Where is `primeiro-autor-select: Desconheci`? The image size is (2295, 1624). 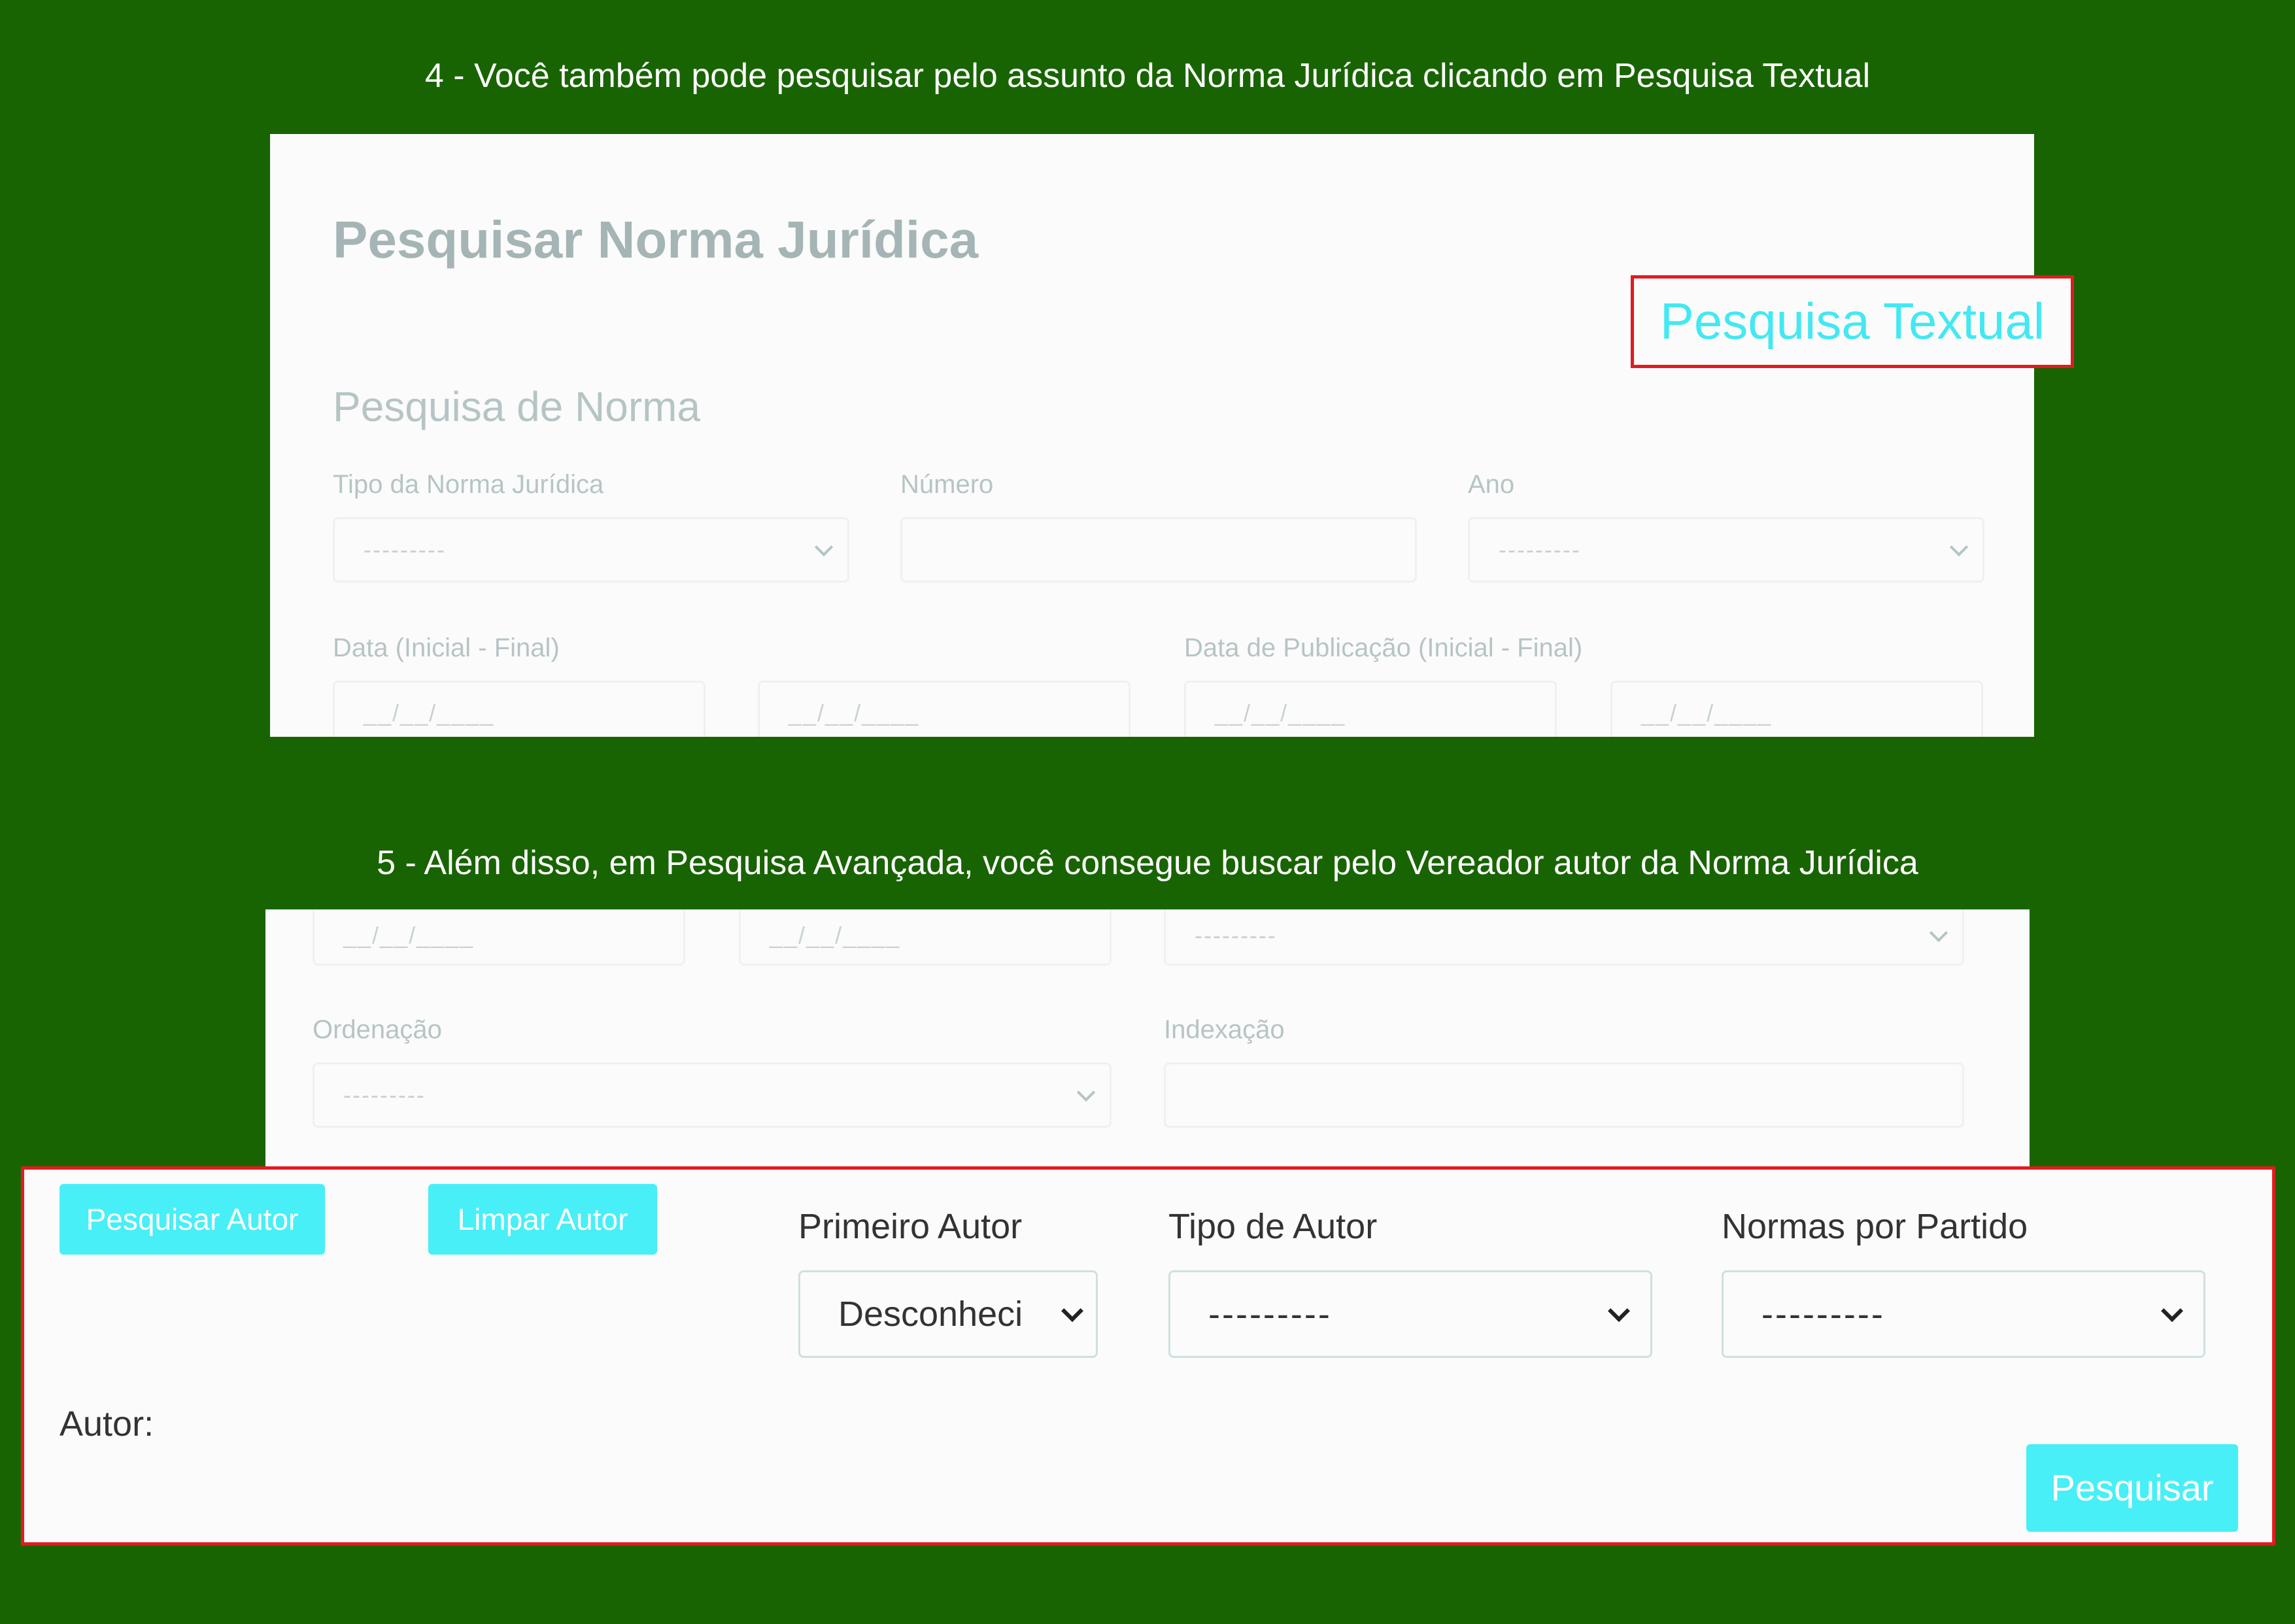
primeiro-autor-select: Desconheci is located at coordinates (948, 1314).